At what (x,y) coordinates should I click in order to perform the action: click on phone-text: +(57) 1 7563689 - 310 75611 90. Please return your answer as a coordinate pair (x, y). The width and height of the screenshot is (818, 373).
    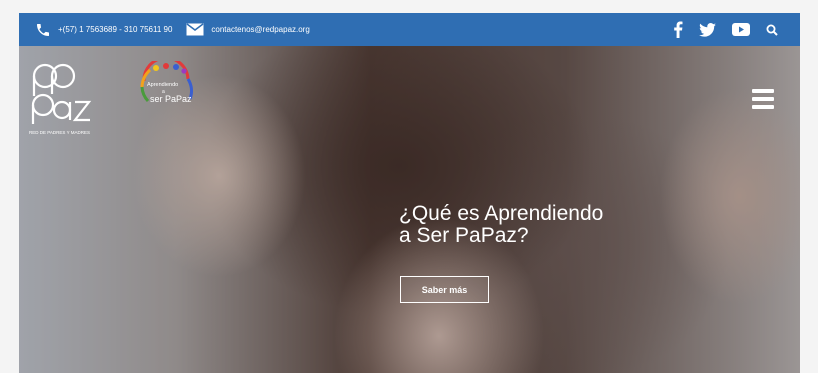
    Looking at the image, I should click on (115, 29).